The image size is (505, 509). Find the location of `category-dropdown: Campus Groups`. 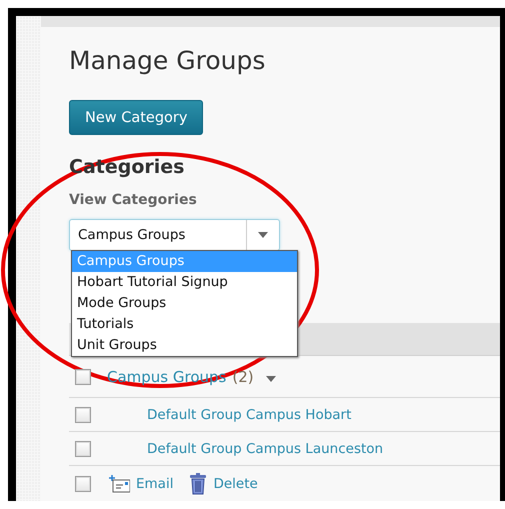

category-dropdown: Campus Groups is located at coordinates (174, 235).